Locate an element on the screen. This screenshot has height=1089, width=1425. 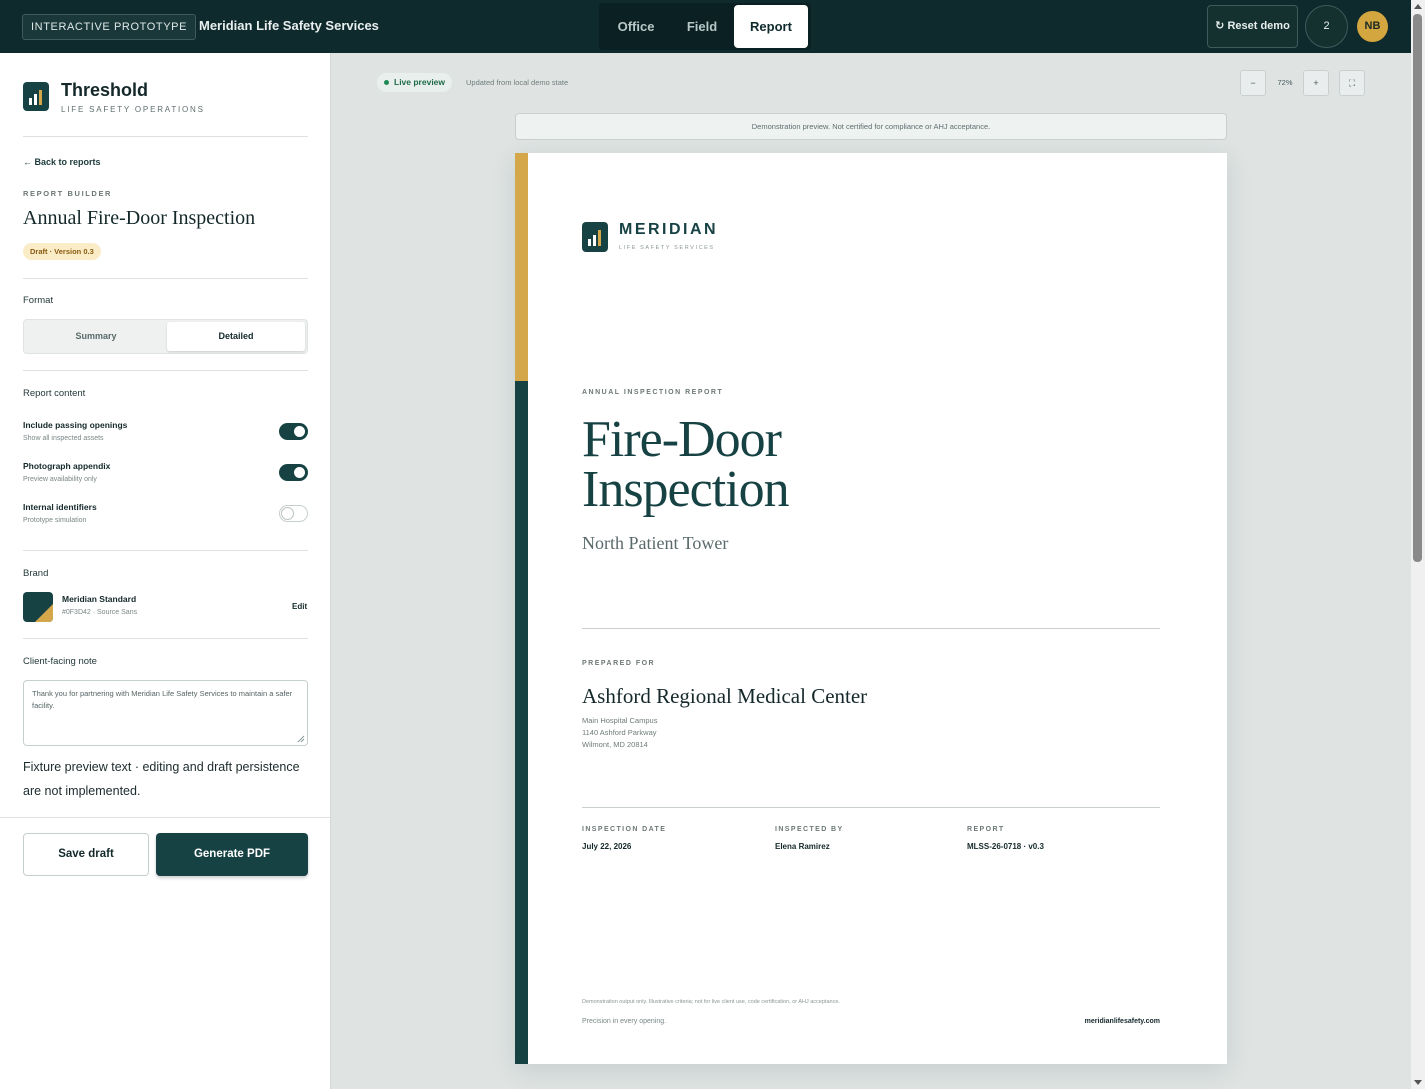
document-subtitle: North Patient Tower is located at coordinates (655, 543).